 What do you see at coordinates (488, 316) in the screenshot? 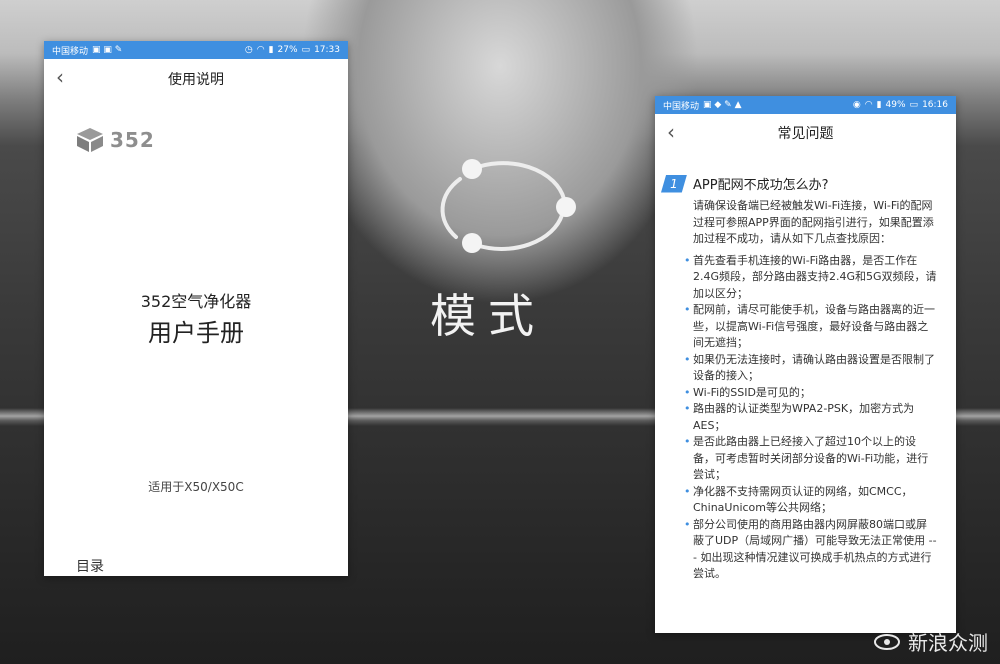
I see `mode-text: 模式` at bounding box center [488, 316].